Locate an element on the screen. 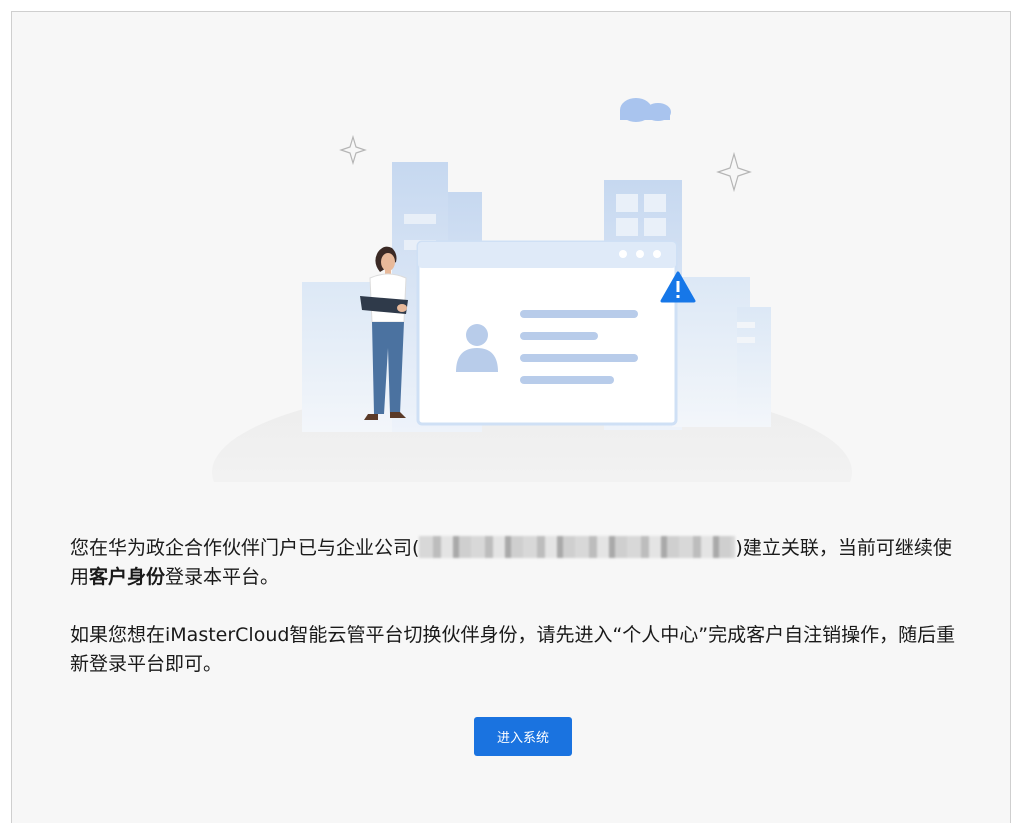 The height and width of the screenshot is (823, 1013). cloud-icon is located at coordinates (645, 110).